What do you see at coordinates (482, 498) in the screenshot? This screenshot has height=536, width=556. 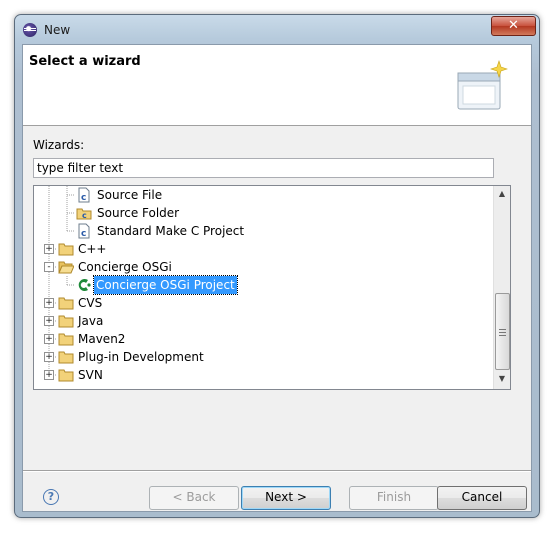 I see `cancel-button: Cancel` at bounding box center [482, 498].